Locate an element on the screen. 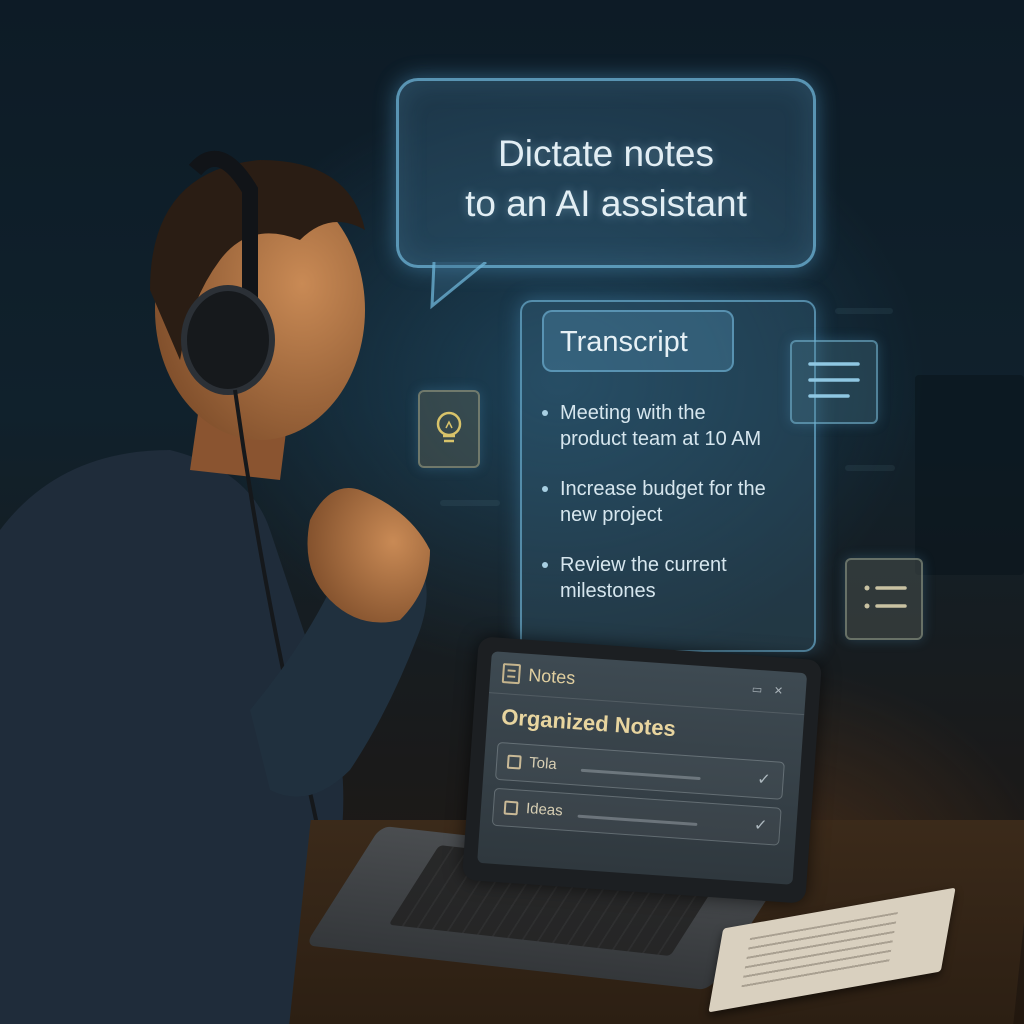 The width and height of the screenshot is (1024, 1024). laptop: Notes ▭ ✕ Organized Notes Tola ✓ Ideas ✓ is located at coordinates (642, 770).